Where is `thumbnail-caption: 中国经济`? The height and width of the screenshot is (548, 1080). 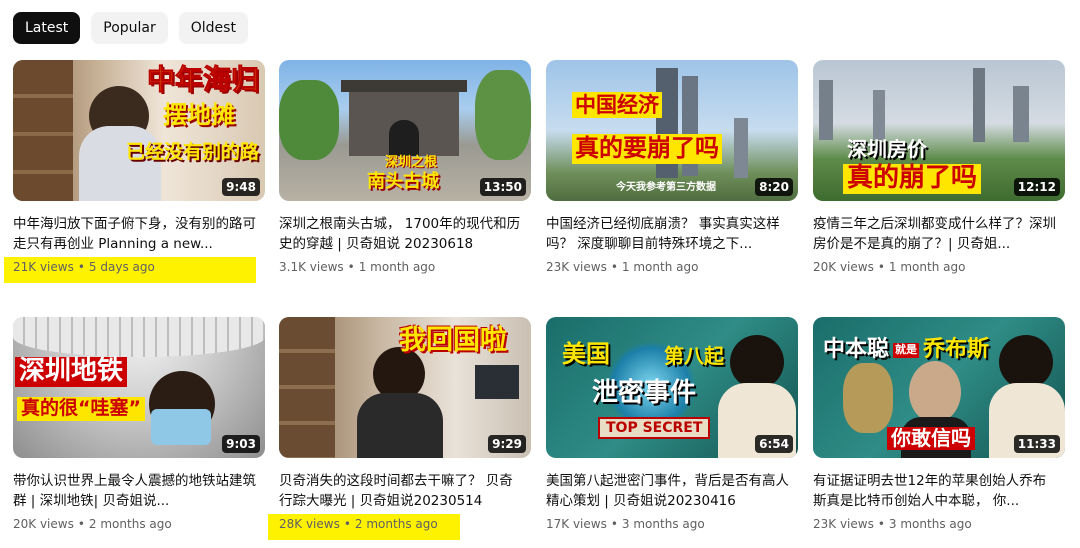
thumbnail-caption: 中国经济 is located at coordinates (617, 105).